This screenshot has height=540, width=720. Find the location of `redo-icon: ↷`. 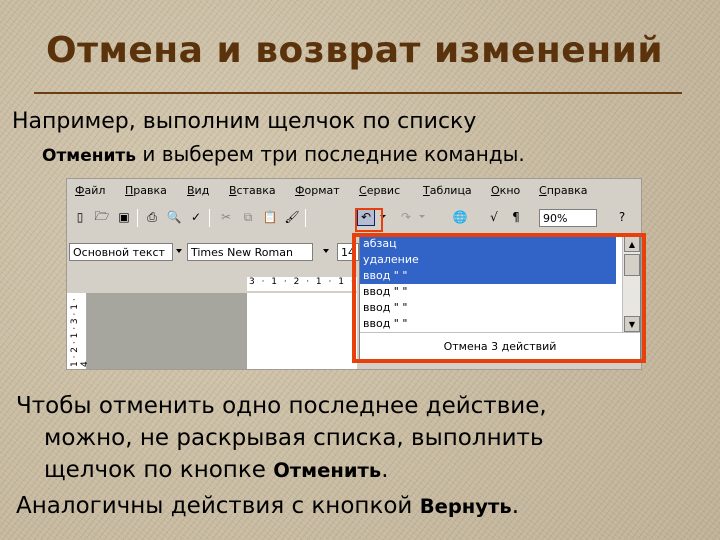

redo-icon: ↷ is located at coordinates (406, 217).